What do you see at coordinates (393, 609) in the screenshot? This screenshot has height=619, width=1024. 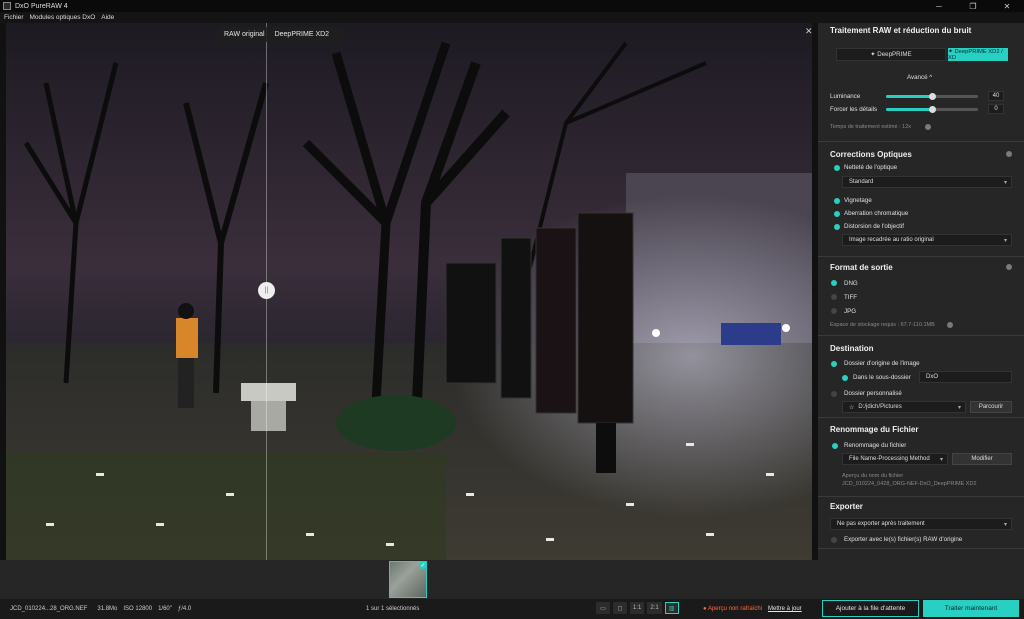 I see `selection-count: 1 sur 1 sélectionnés` at bounding box center [393, 609].